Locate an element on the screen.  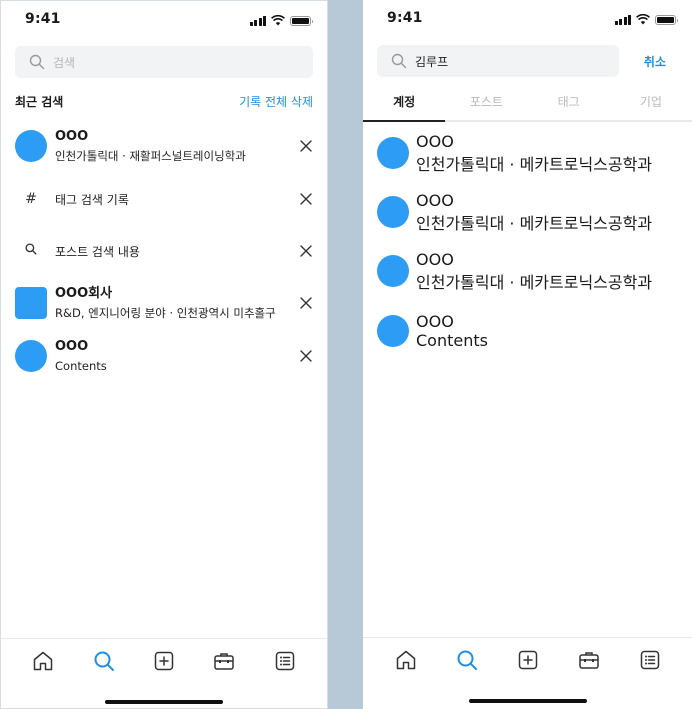
tab-tags: 태그 is located at coordinates (569, 101).